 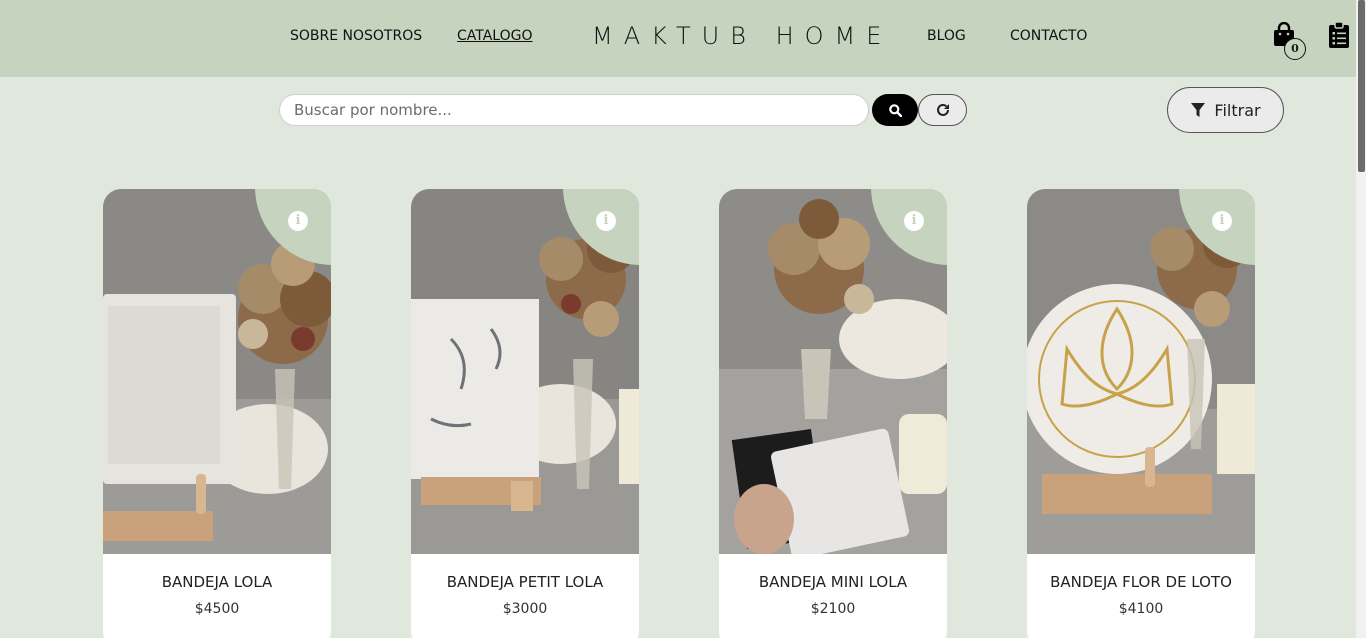 What do you see at coordinates (1237, 110) in the screenshot?
I see `filter-label: Filtrar` at bounding box center [1237, 110].